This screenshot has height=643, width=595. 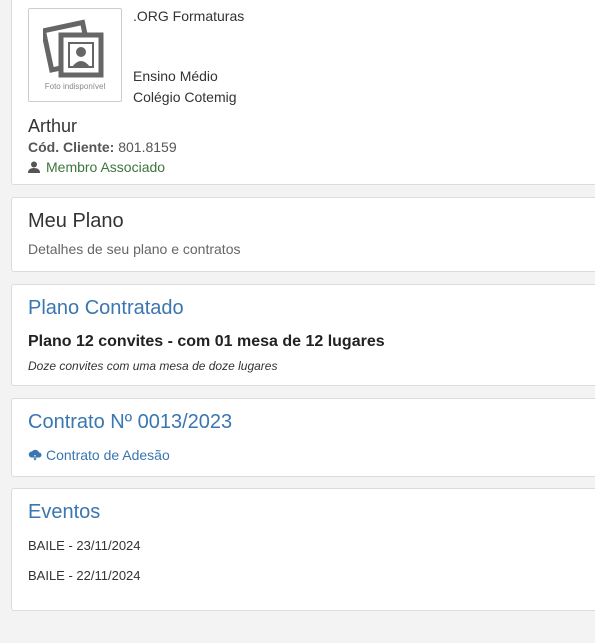 I want to click on user-icon, so click(x=34, y=167).